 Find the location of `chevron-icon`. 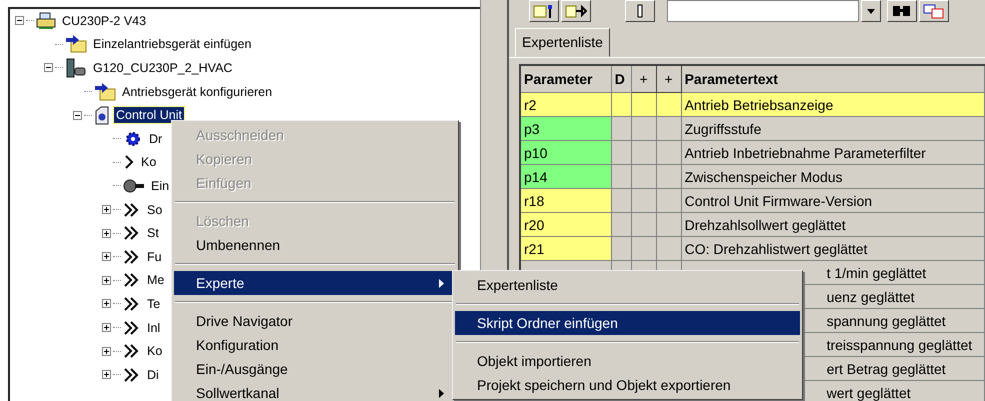

chevron-icon is located at coordinates (129, 162).